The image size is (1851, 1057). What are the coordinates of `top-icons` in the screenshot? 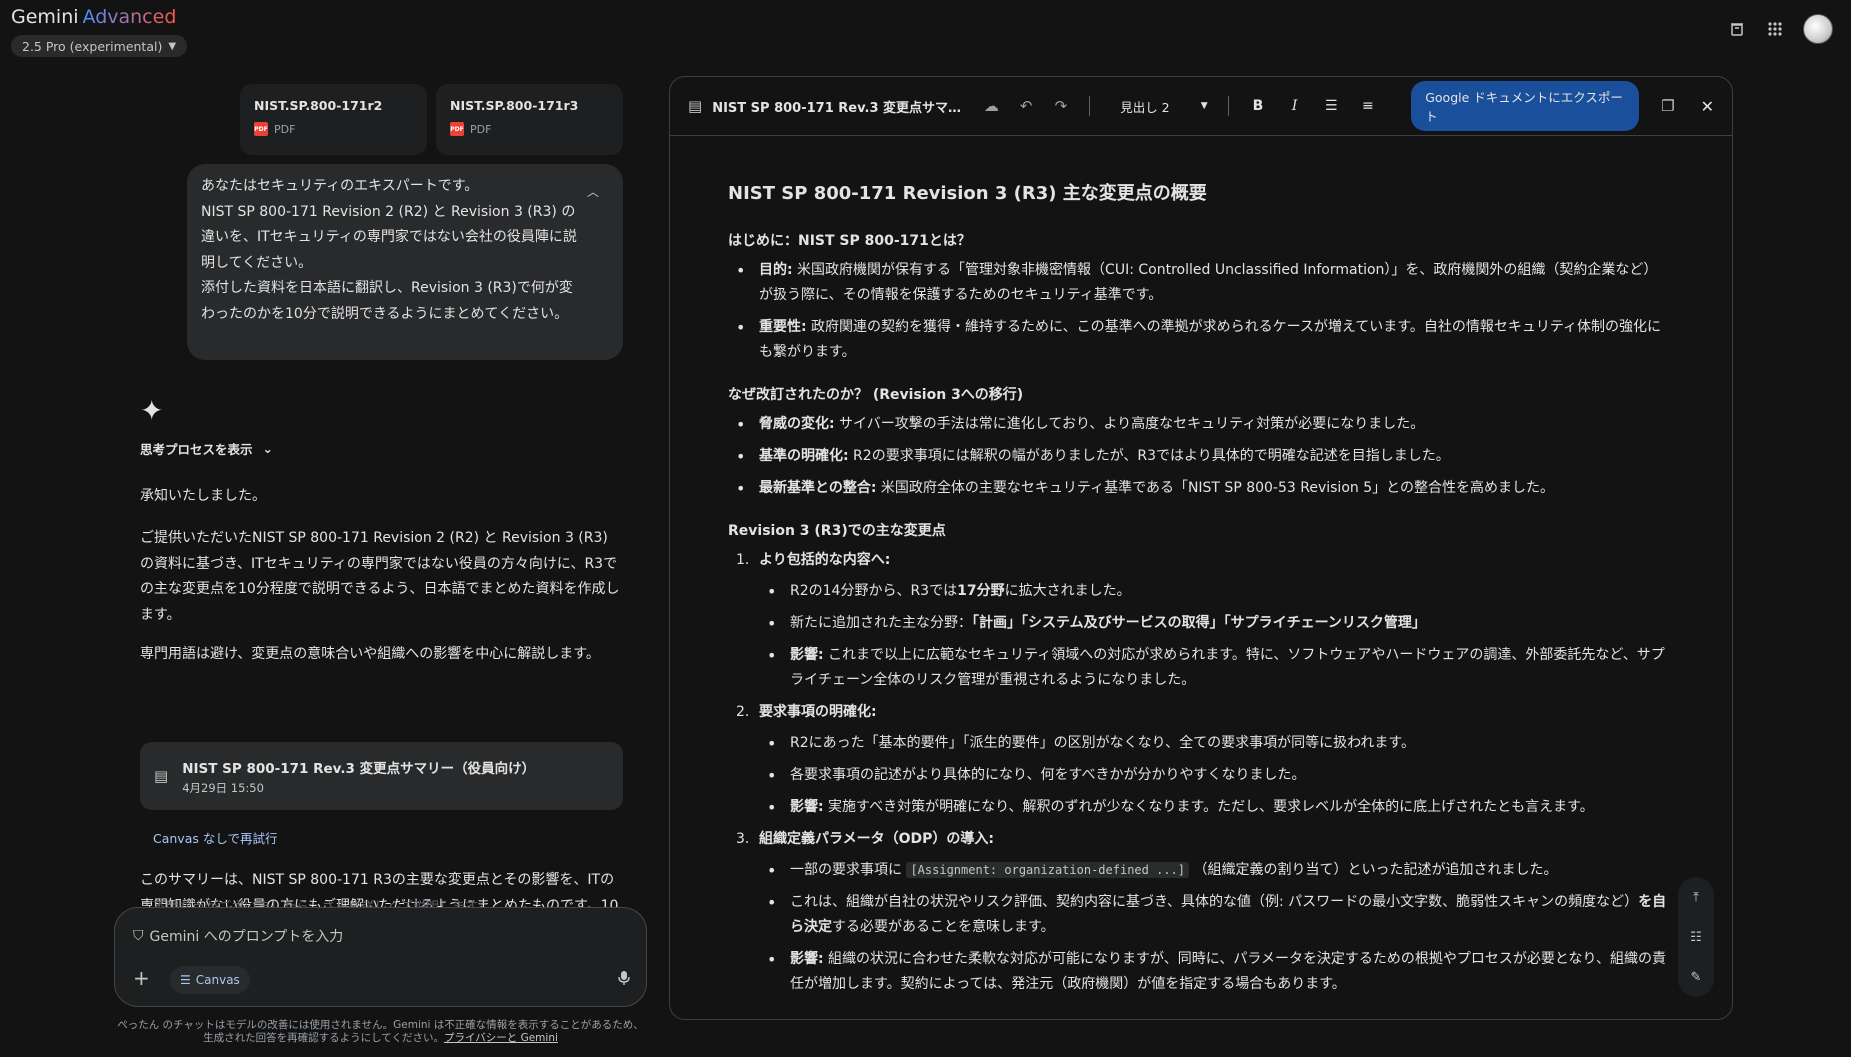 It's located at (1780, 29).